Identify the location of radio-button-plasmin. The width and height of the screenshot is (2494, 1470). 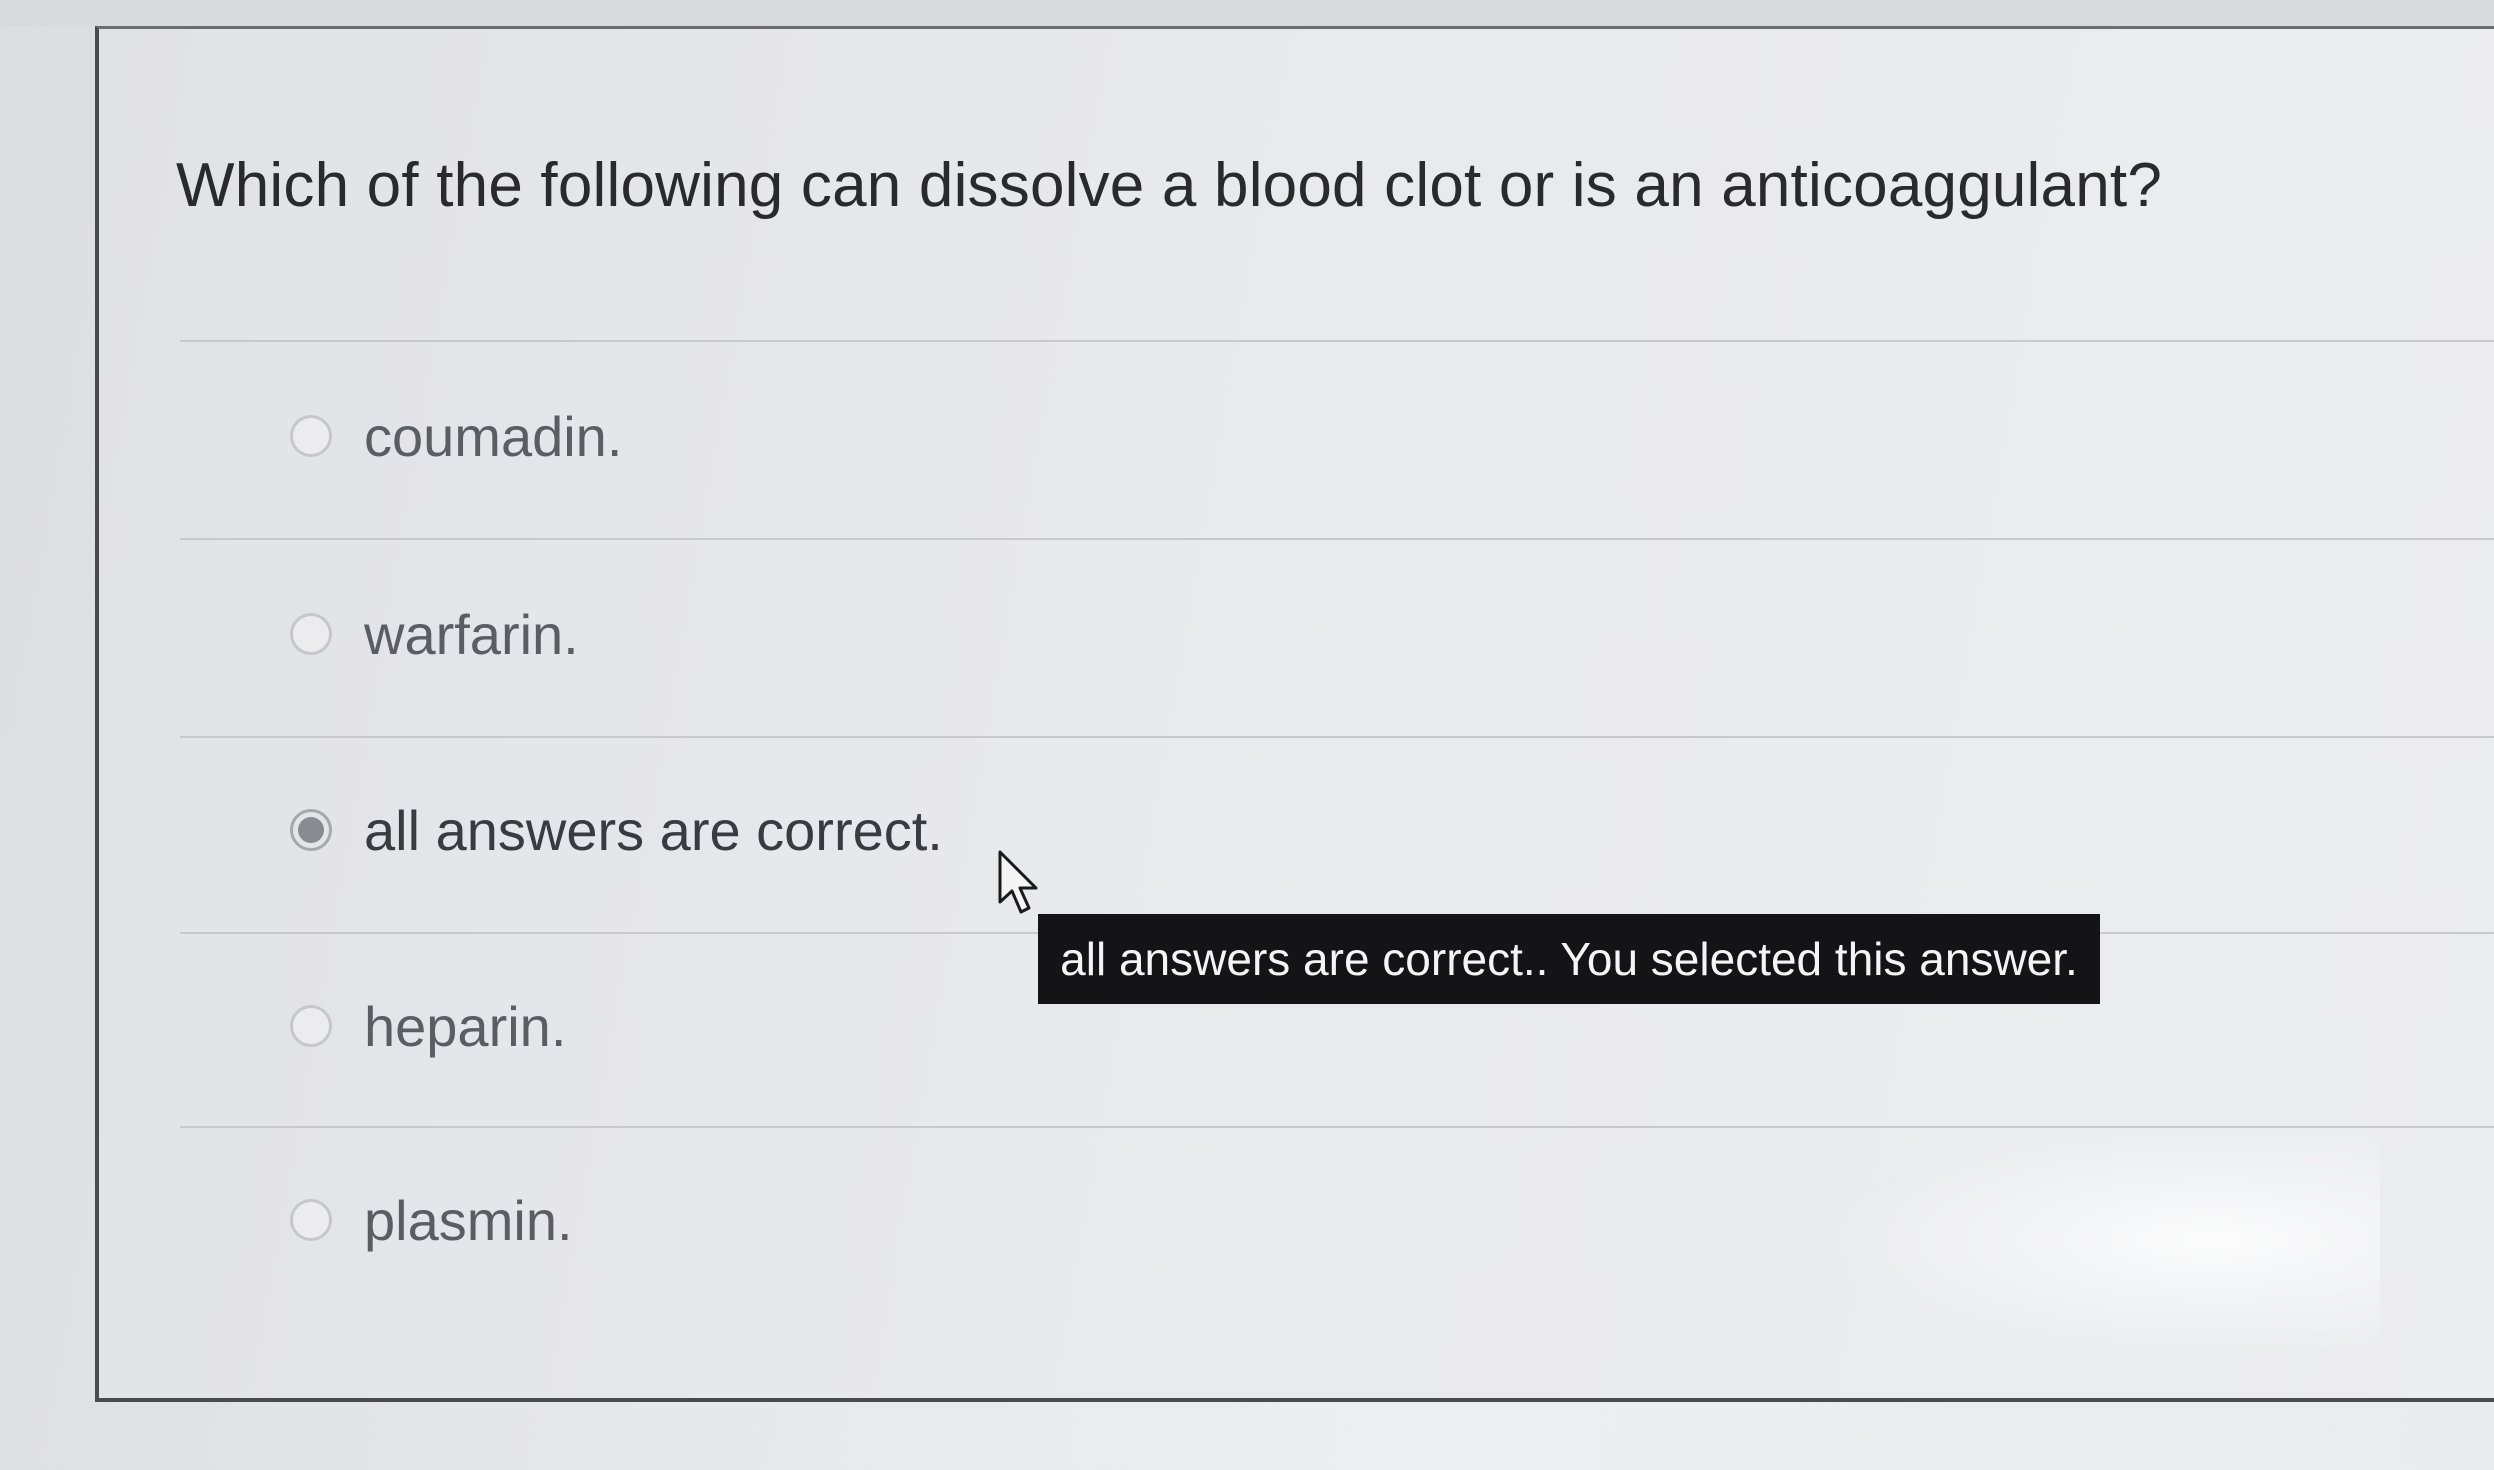
(311, 1220).